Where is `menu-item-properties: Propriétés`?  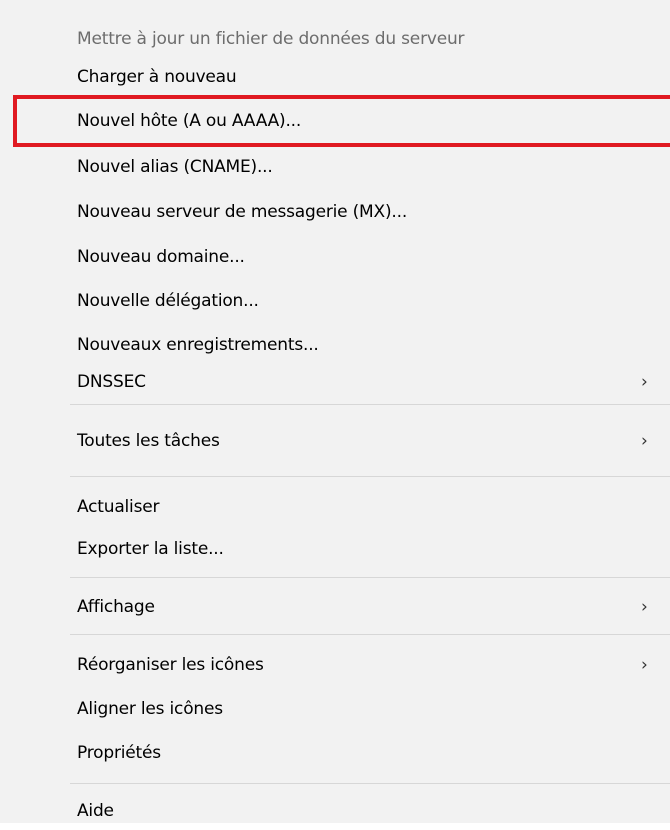
menu-item-properties: Propriétés is located at coordinates (335, 754).